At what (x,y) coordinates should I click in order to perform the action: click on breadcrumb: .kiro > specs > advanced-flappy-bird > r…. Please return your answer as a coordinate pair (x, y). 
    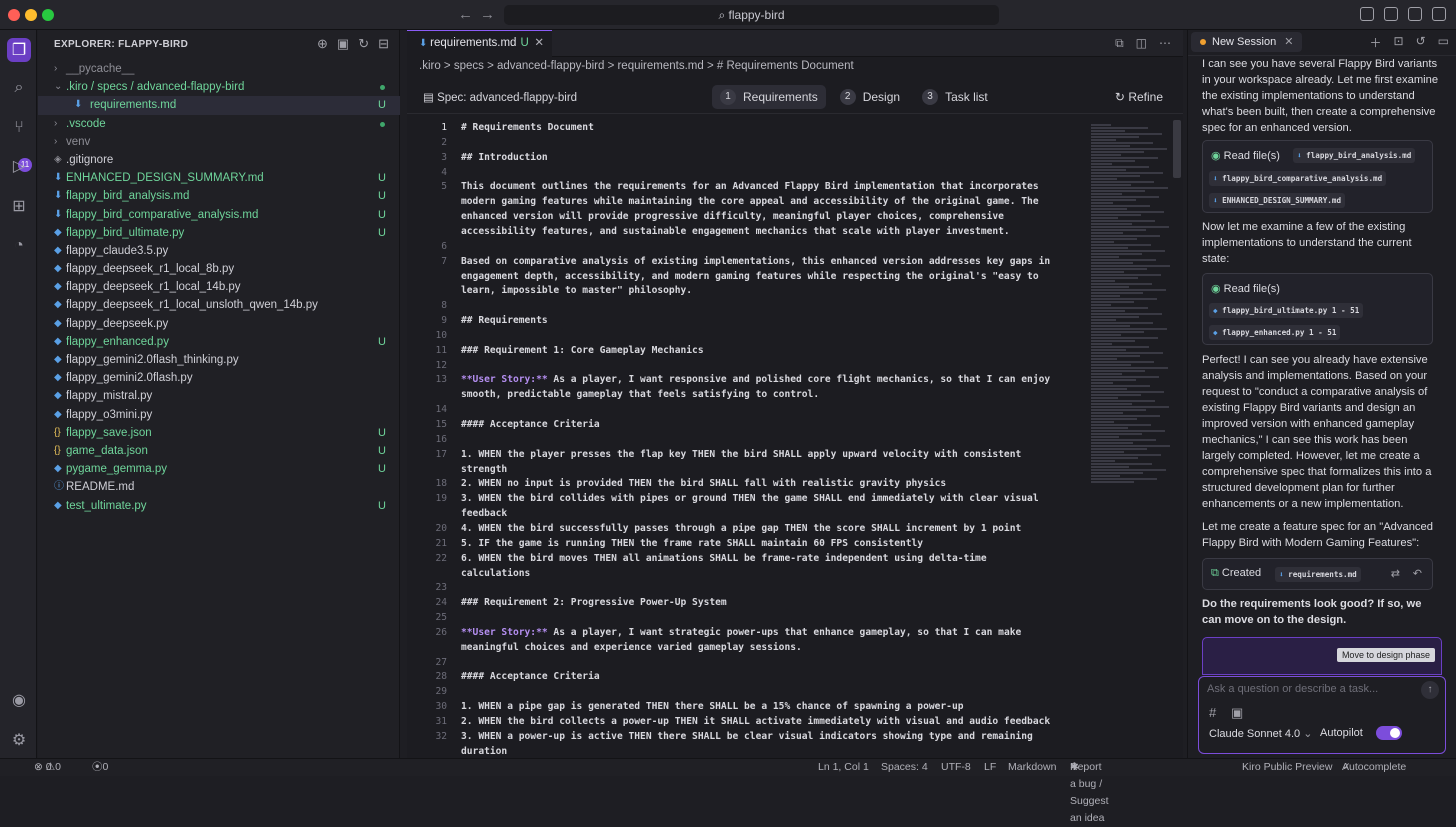
    Looking at the image, I should click on (636, 66).